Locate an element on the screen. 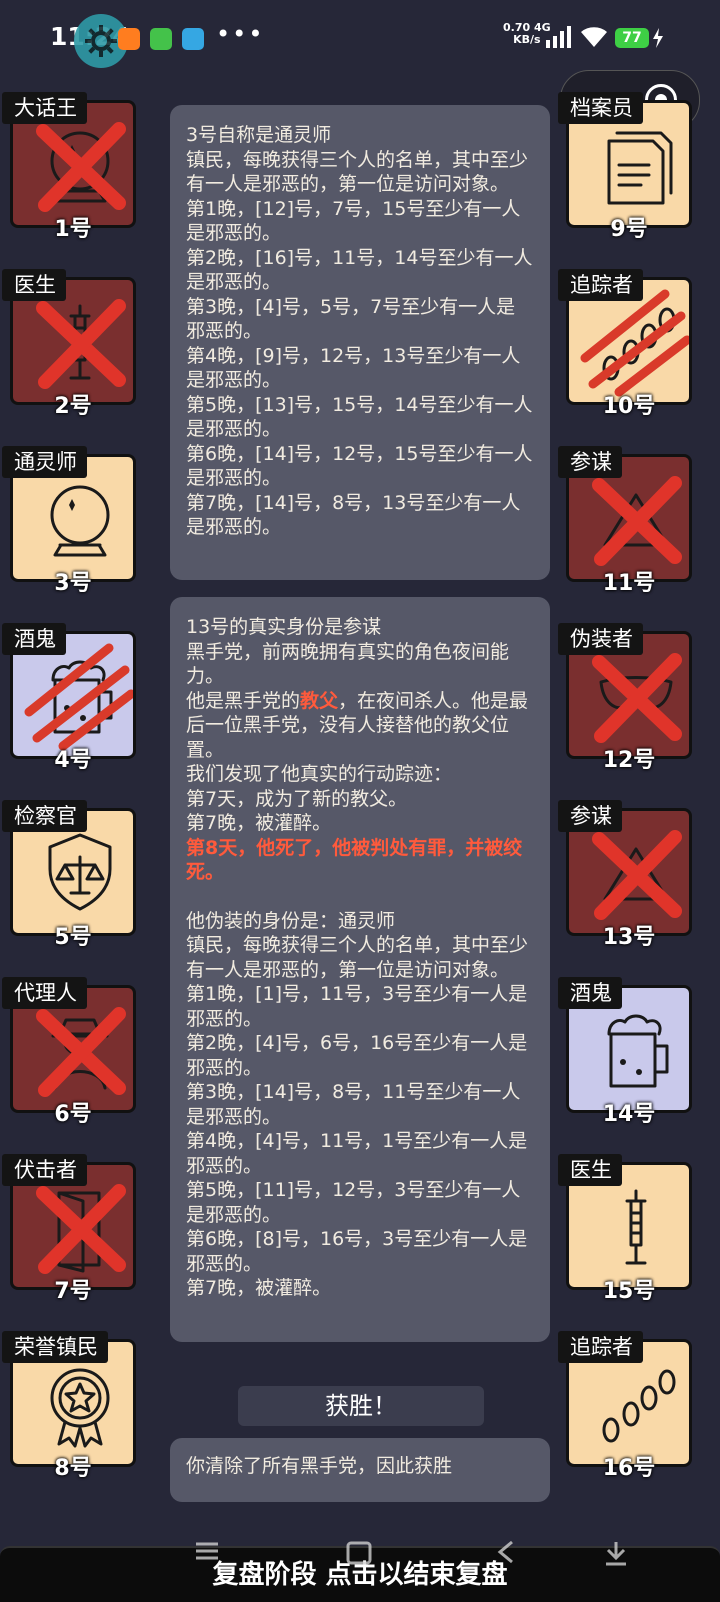 The width and height of the screenshot is (720, 1602). telegram-app-icon is located at coordinates (193, 39).